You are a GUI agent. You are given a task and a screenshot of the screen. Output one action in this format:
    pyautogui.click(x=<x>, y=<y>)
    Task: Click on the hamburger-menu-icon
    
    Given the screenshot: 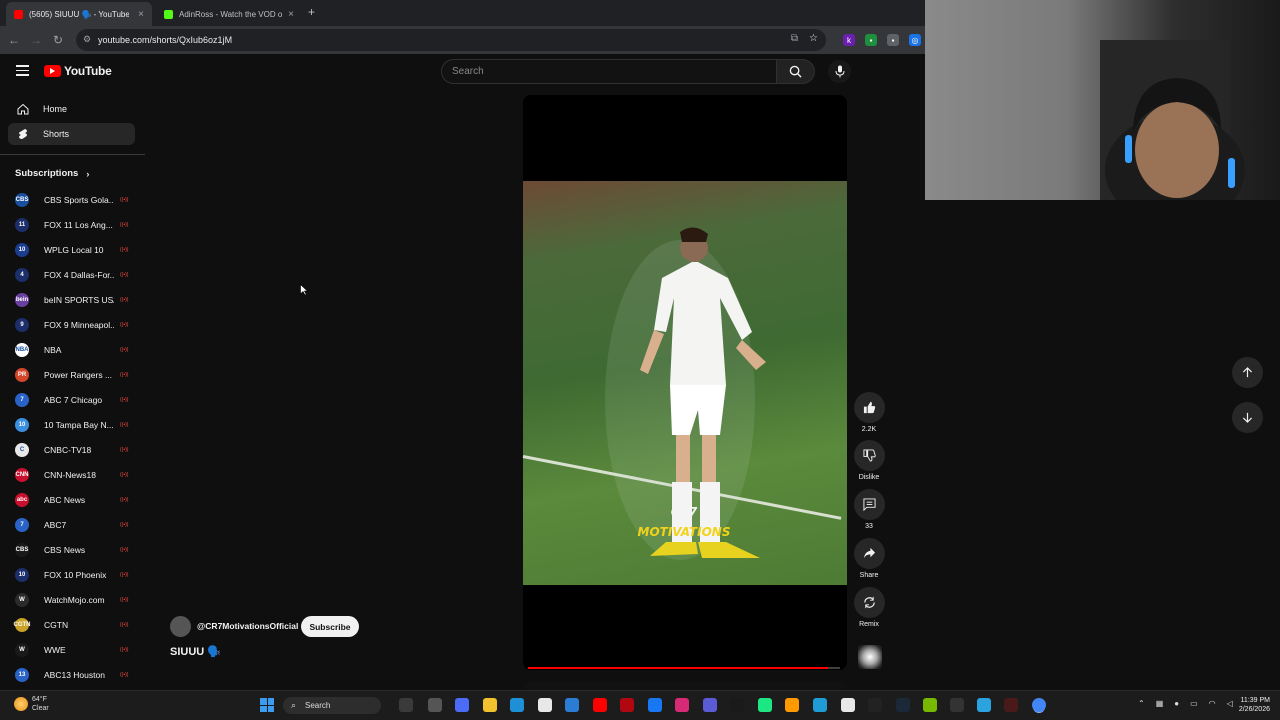 What is the action you would take?
    pyautogui.click(x=22, y=70)
    